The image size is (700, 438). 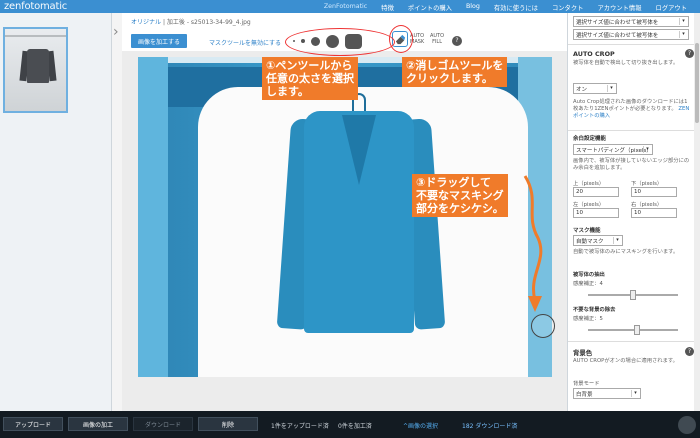 I want to click on output-size-select-2: 選択サイズ値に合わせて被写体を ▾, so click(x=631, y=34).